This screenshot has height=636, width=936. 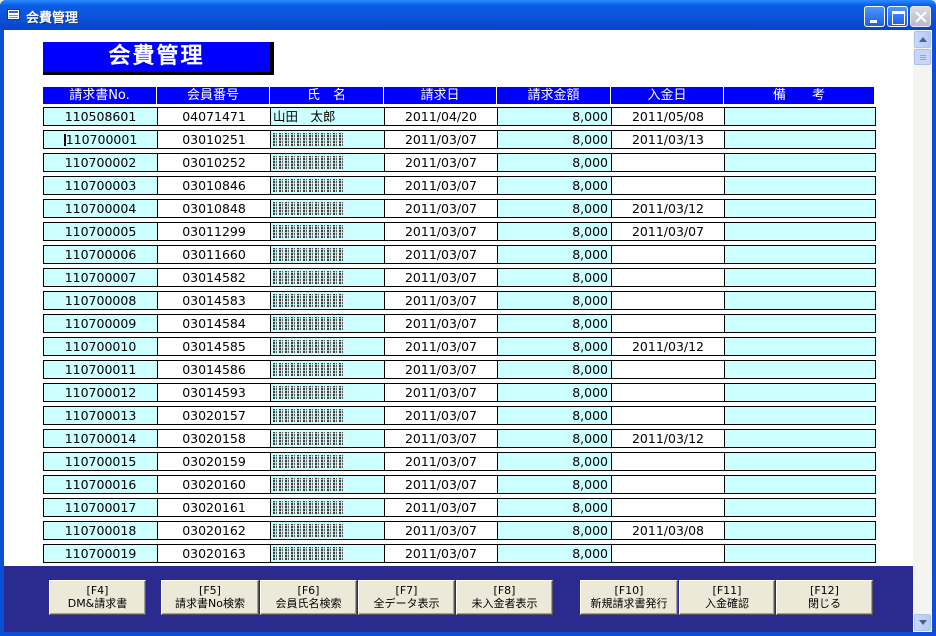 I want to click on f-key-button-f12: [F12] 閉じる, so click(x=824, y=597).